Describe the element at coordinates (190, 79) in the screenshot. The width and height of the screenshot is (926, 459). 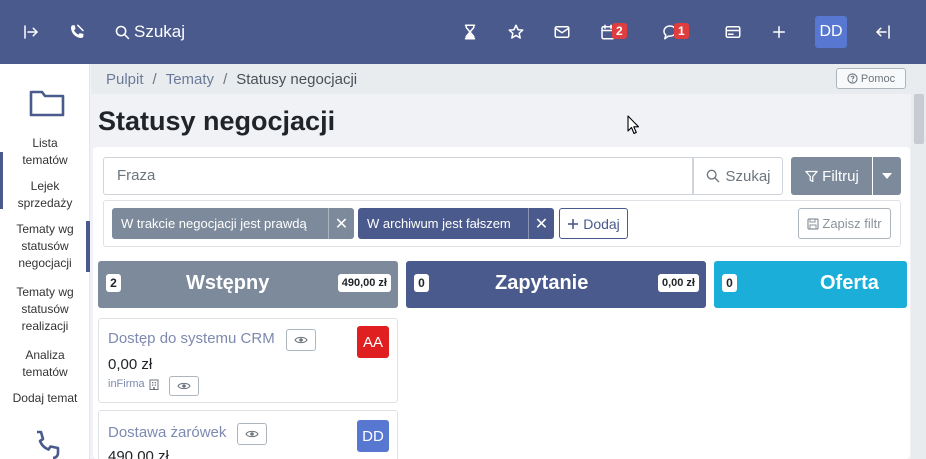
I see `breadcrumb-link-tematy: Tematy` at that location.